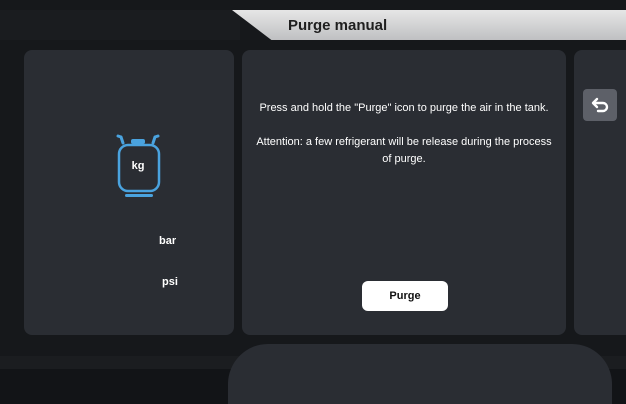 Image resolution: width=626 pixels, height=404 pixels. Describe the element at coordinates (600, 192) in the screenshot. I see `side-nav-panel` at that location.